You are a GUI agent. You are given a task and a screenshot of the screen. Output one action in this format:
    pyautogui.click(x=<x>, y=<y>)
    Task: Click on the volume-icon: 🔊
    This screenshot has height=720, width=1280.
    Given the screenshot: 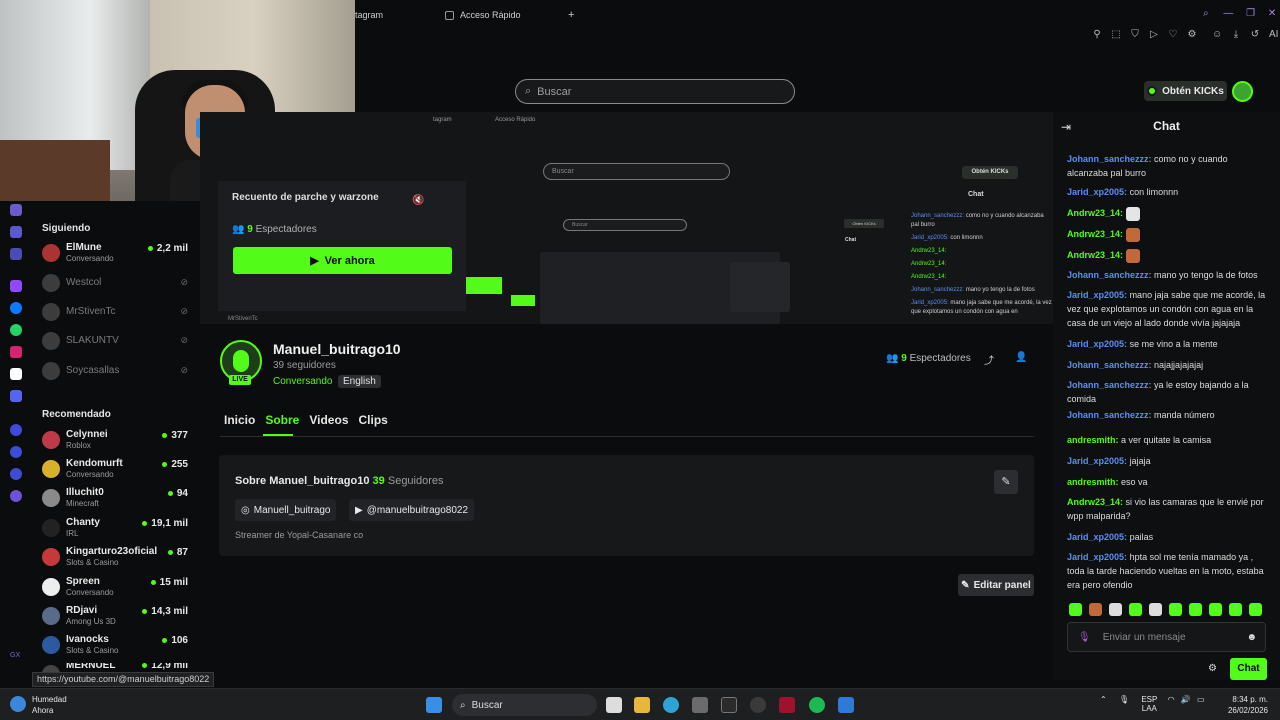 What is the action you would take?
    pyautogui.click(x=1186, y=699)
    